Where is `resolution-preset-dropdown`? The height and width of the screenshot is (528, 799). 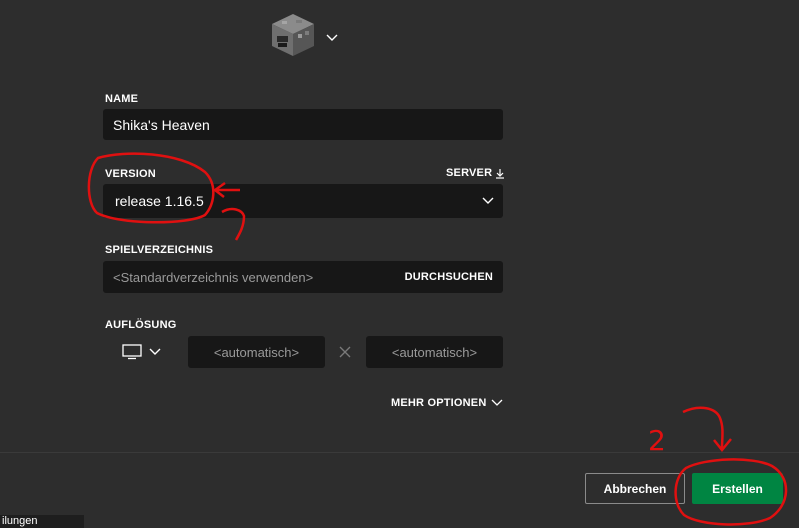
resolution-preset-dropdown is located at coordinates (142, 352).